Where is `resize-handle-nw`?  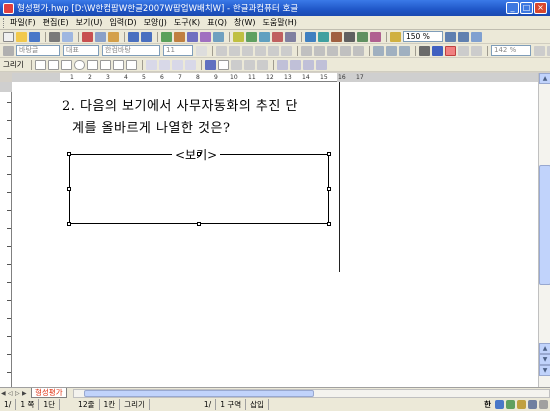
resize-handle-nw is located at coordinates (69, 154).